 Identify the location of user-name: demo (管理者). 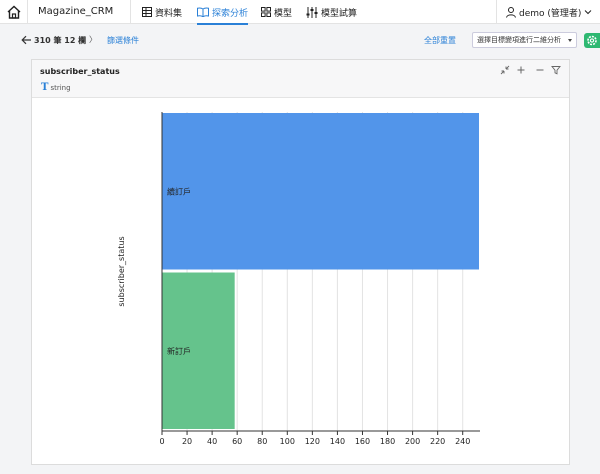
(550, 13).